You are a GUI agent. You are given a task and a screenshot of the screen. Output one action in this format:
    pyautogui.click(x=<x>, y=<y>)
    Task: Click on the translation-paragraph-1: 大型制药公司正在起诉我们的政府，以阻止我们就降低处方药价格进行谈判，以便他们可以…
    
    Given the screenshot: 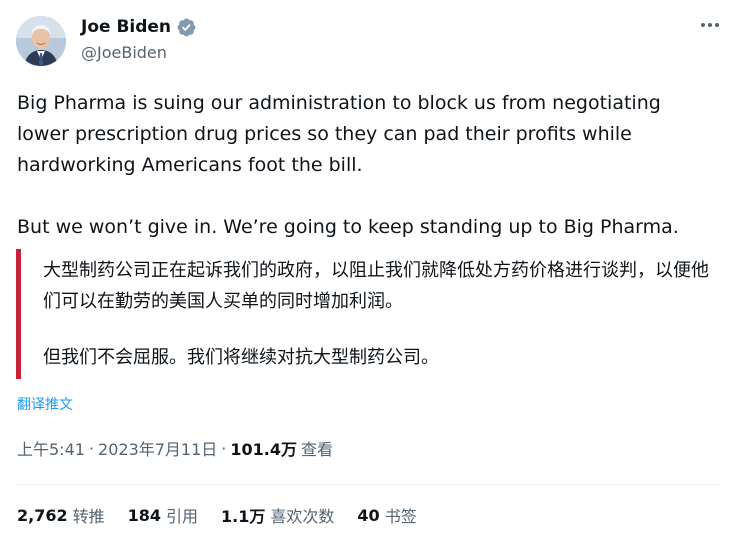 What is the action you would take?
    pyautogui.click(x=376, y=286)
    